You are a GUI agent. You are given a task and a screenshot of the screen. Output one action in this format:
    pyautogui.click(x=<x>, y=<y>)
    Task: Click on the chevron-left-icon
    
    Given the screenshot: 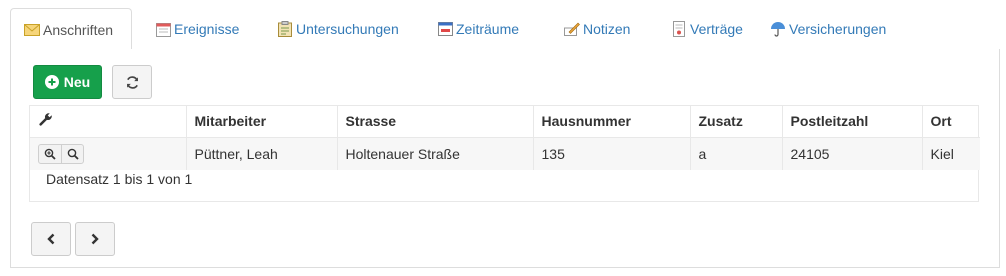 What is the action you would take?
    pyautogui.click(x=51, y=239)
    